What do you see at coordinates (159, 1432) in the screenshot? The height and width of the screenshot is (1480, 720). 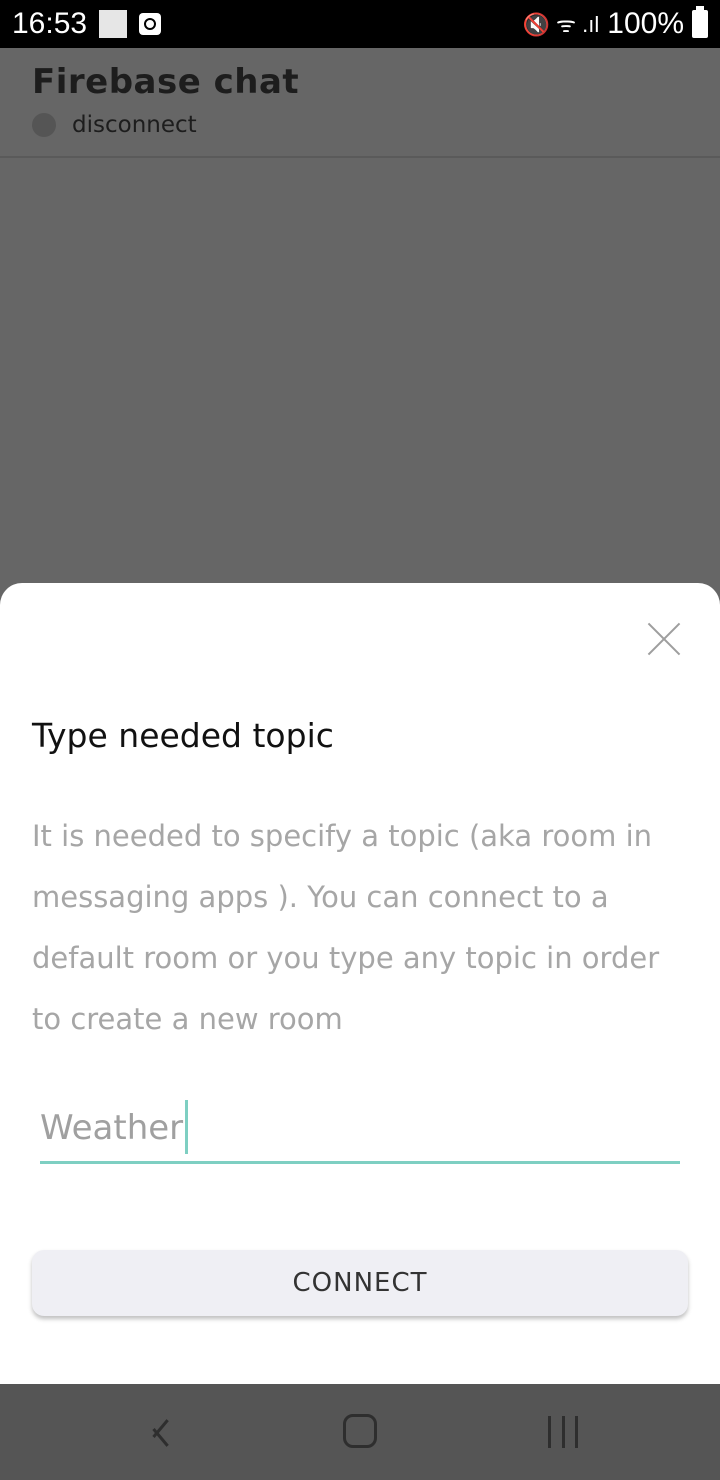 I see `back-icon` at bounding box center [159, 1432].